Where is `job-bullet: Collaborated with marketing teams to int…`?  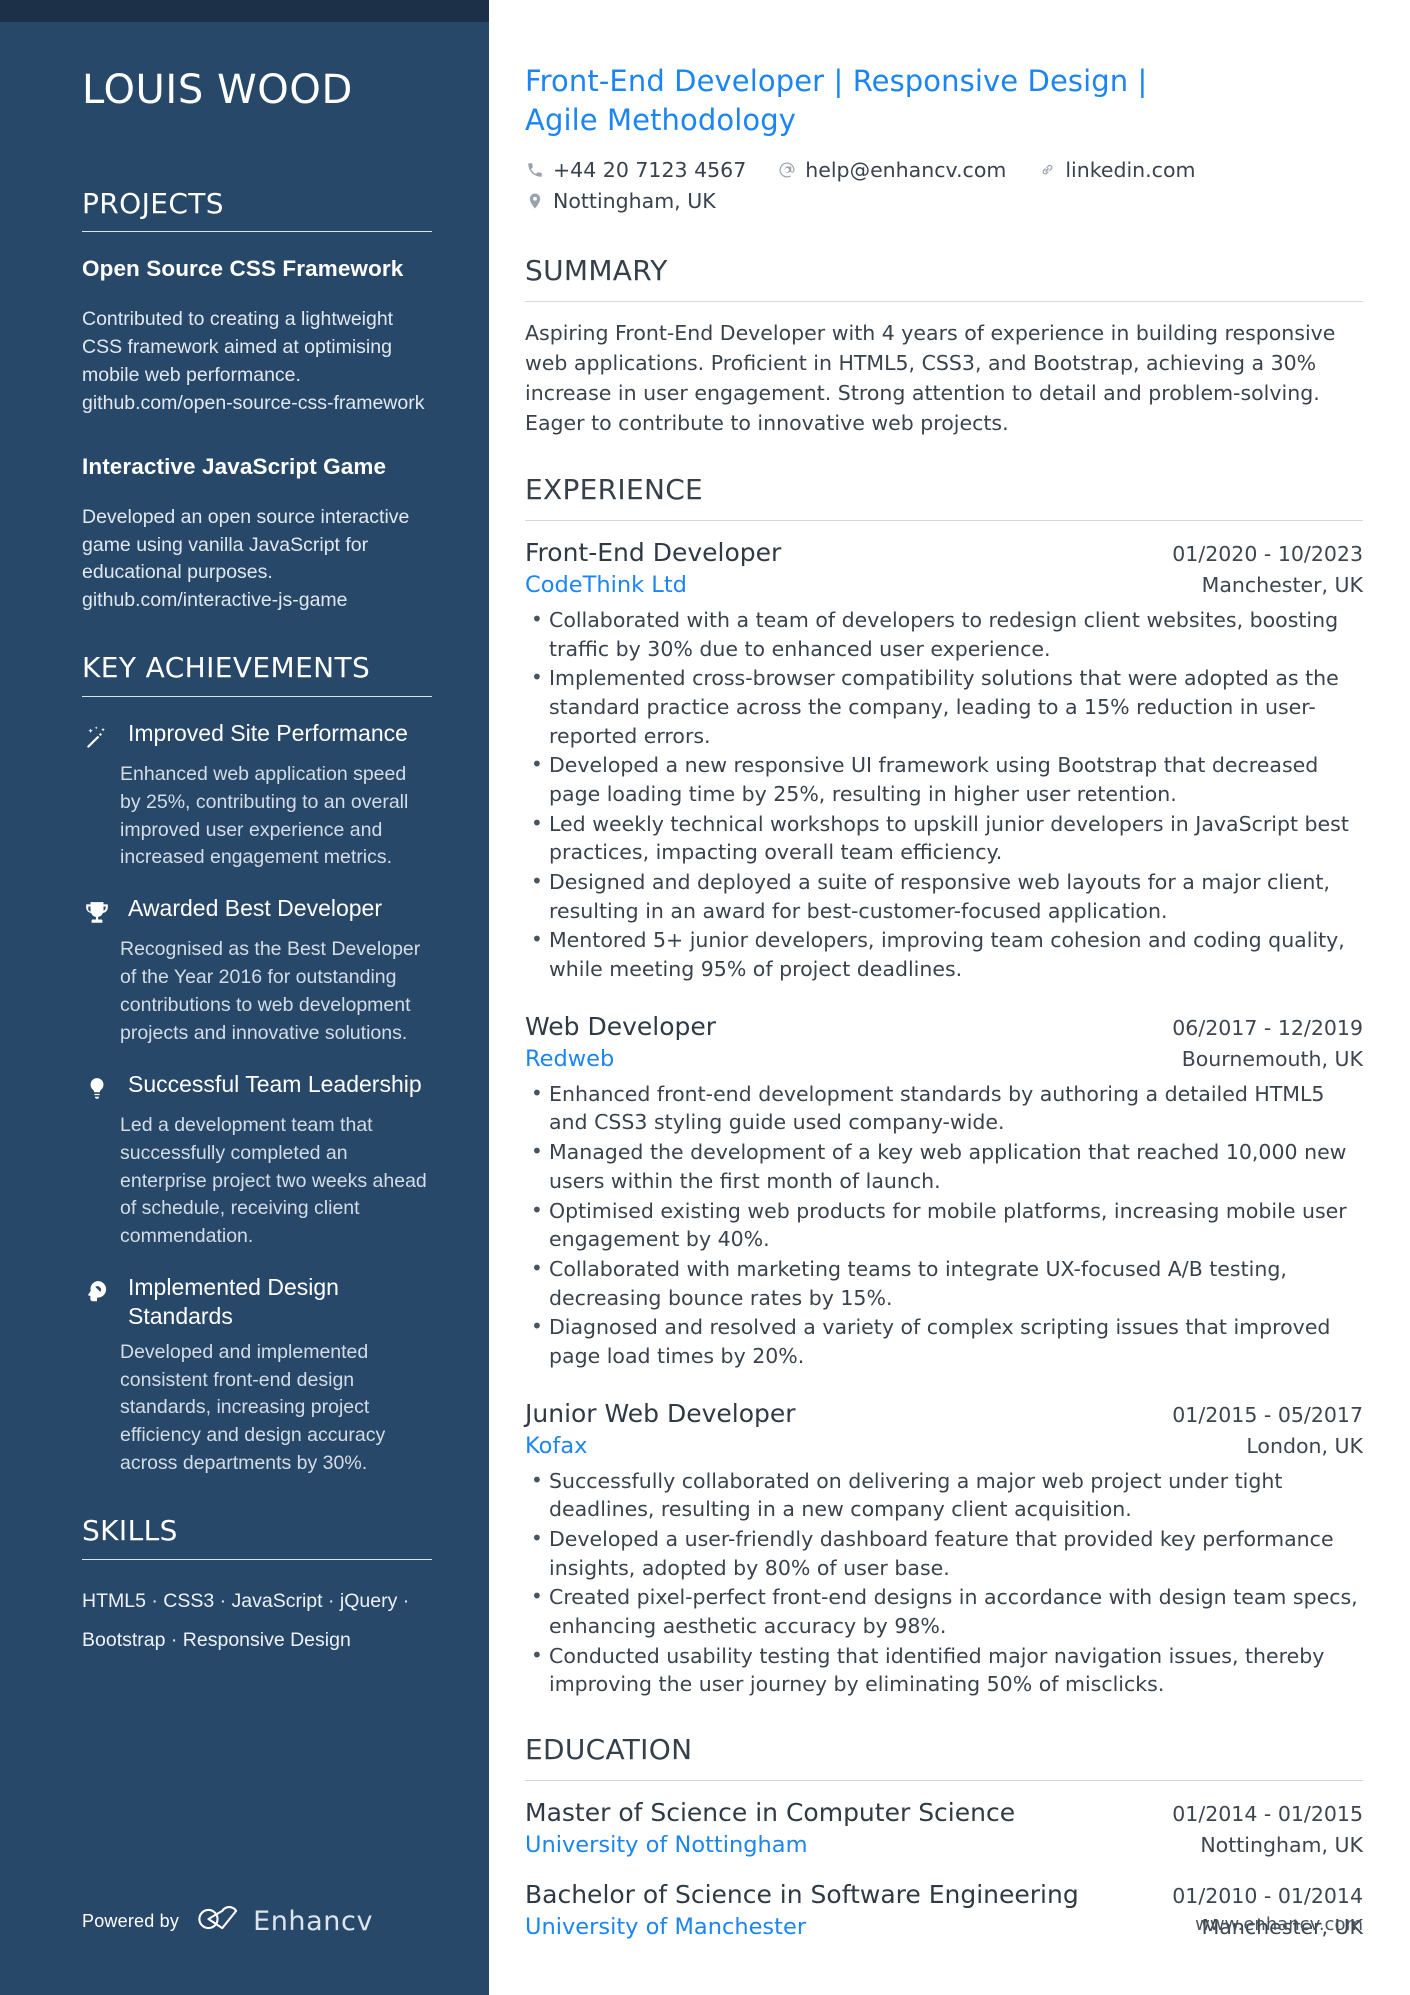
job-bullet: Collaborated with marketing teams to int… is located at coordinates (944, 1283).